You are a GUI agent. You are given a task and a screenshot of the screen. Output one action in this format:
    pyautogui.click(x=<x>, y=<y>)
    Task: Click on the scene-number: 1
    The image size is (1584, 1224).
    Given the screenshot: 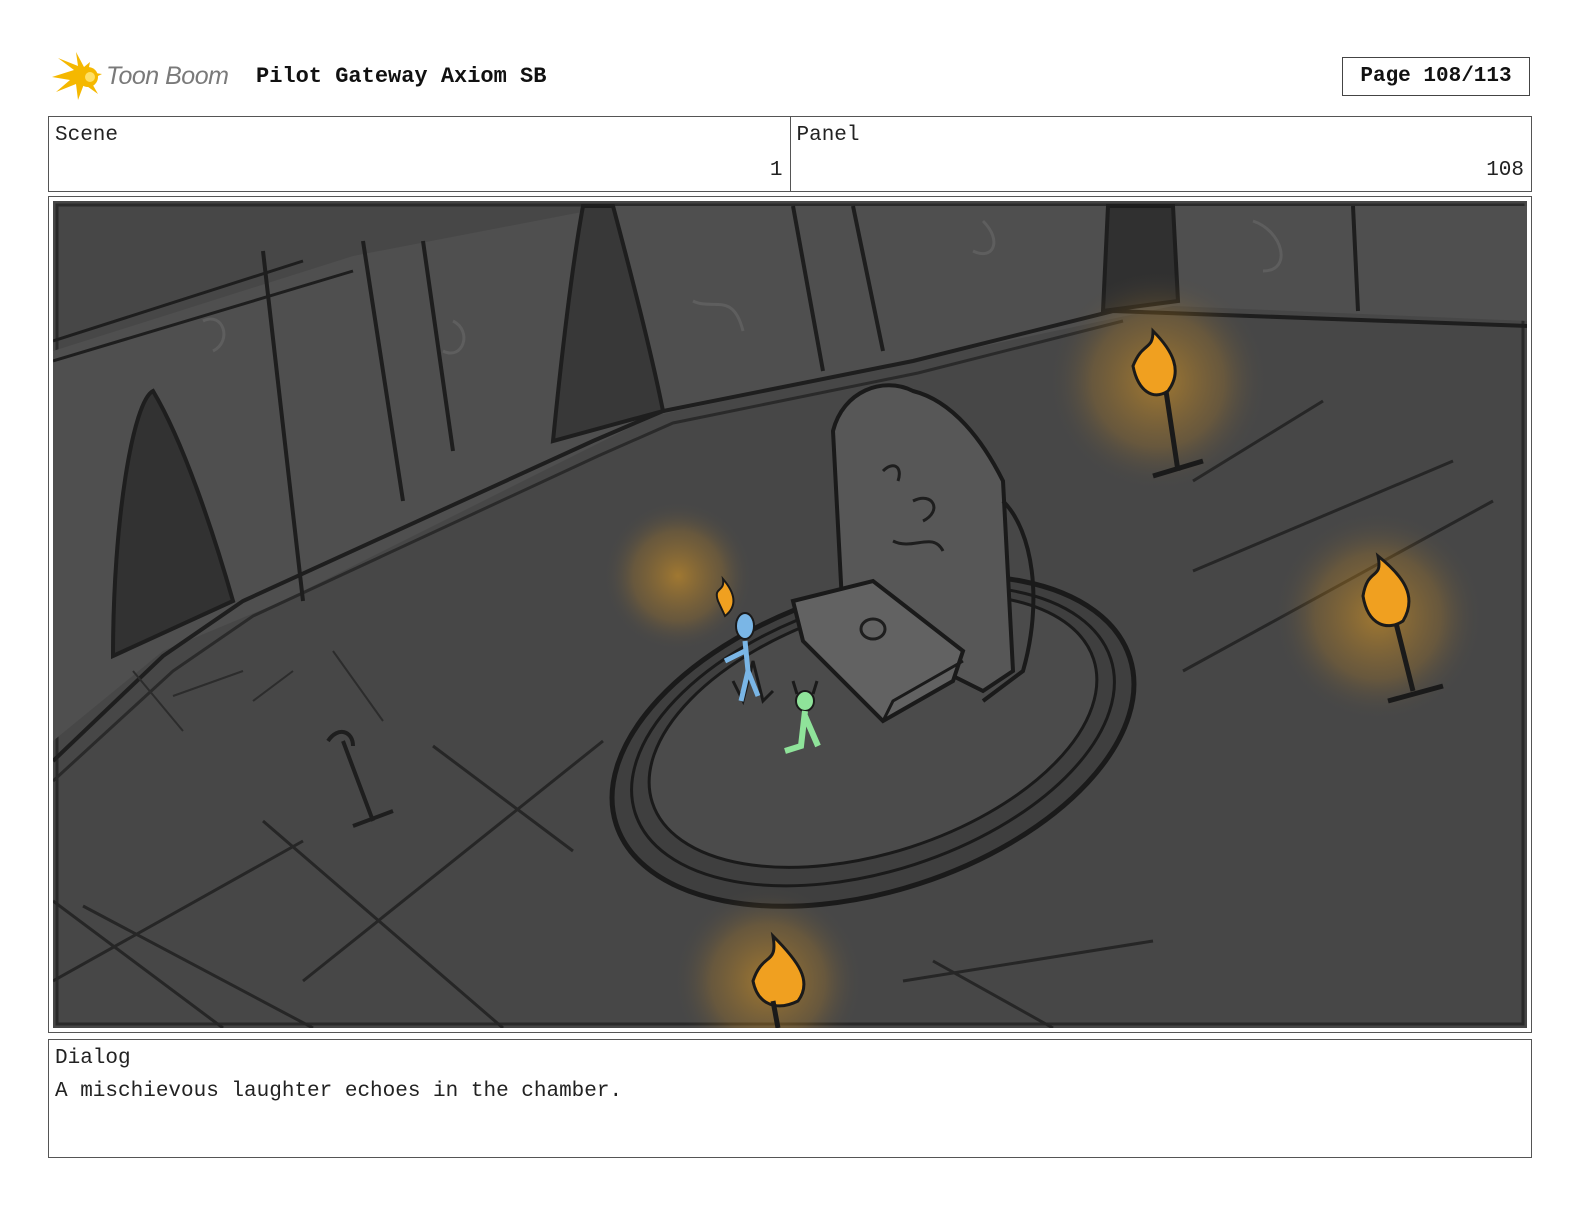 What is the action you would take?
    pyautogui.click(x=776, y=170)
    